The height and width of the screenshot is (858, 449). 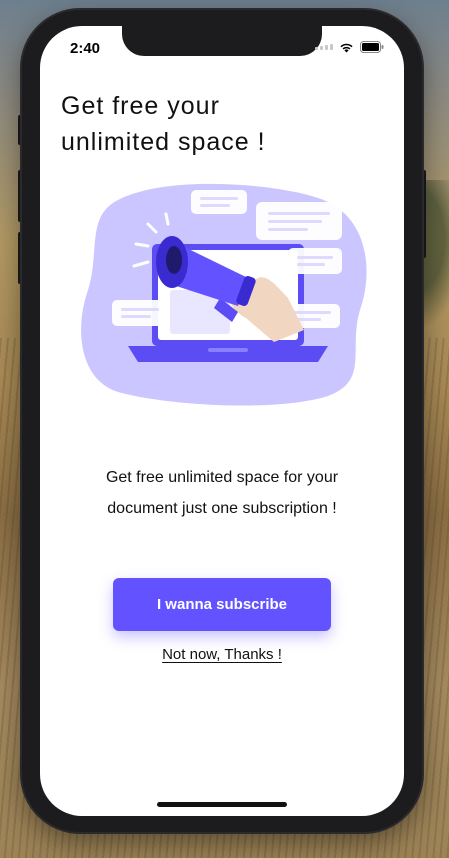 I want to click on subscribe-button: I wanna subscribe, so click(x=222, y=604).